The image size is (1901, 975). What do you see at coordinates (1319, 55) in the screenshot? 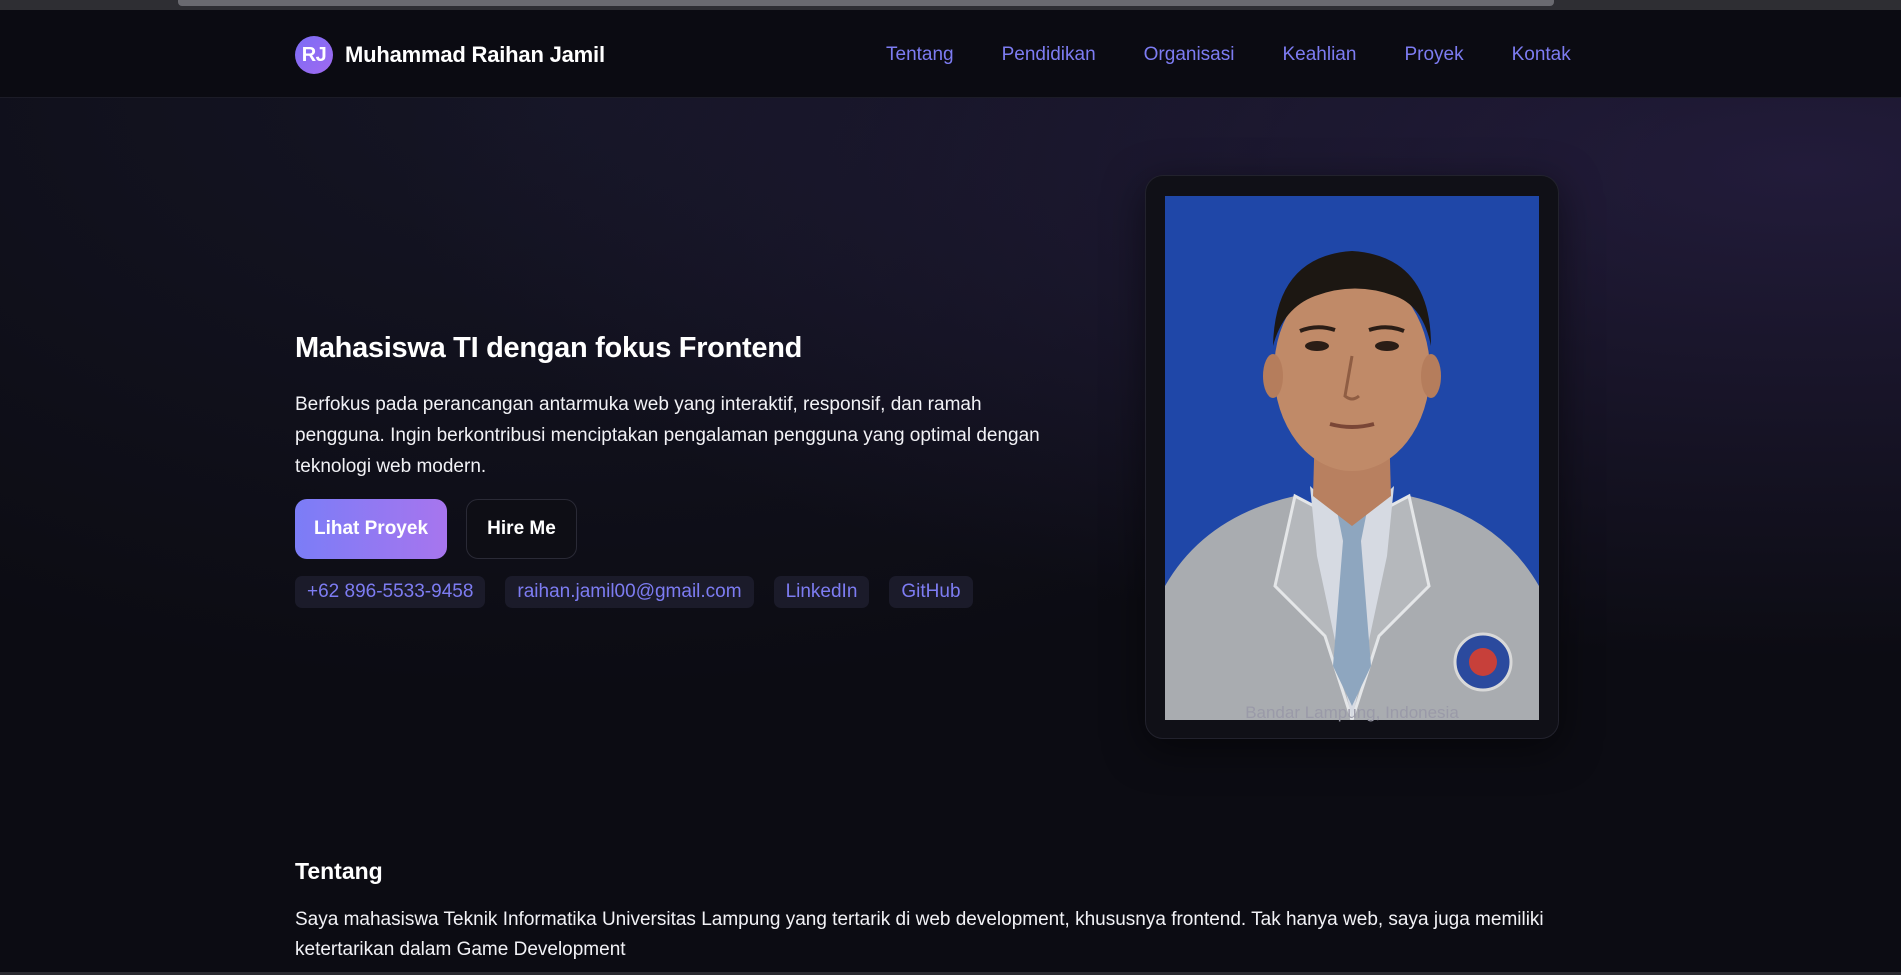
I see `nav-link-keahlian: Keahlian` at bounding box center [1319, 55].